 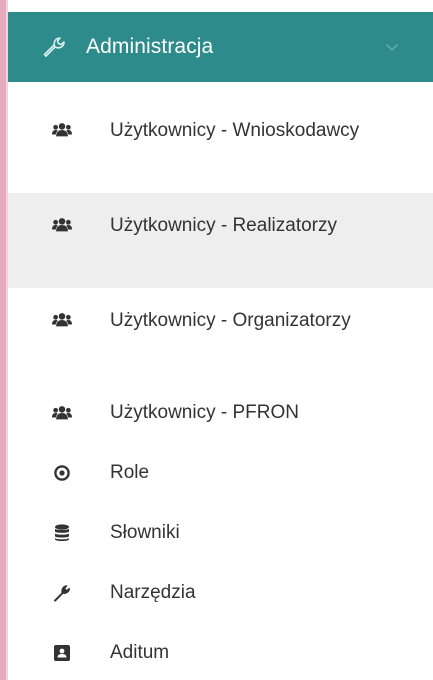 What do you see at coordinates (220, 47) in the screenshot?
I see `section-header-administracja: Administracja` at bounding box center [220, 47].